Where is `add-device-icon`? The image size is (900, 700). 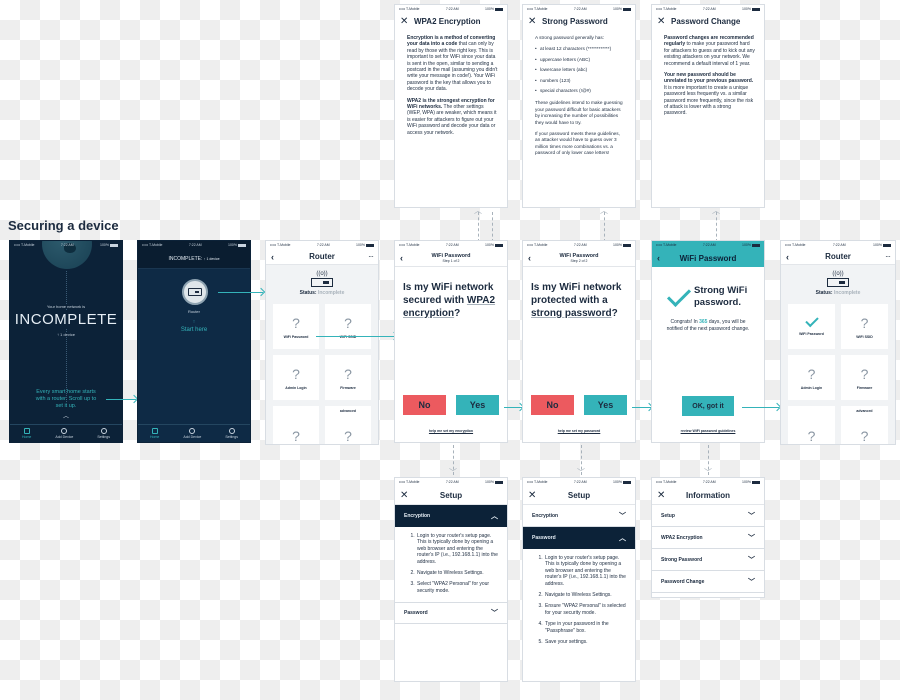
add-device-icon is located at coordinates (64, 431).